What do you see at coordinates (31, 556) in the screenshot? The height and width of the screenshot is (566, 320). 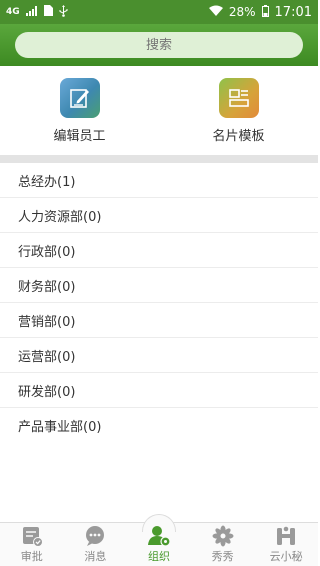 I see `tab-label: 审批` at bounding box center [31, 556].